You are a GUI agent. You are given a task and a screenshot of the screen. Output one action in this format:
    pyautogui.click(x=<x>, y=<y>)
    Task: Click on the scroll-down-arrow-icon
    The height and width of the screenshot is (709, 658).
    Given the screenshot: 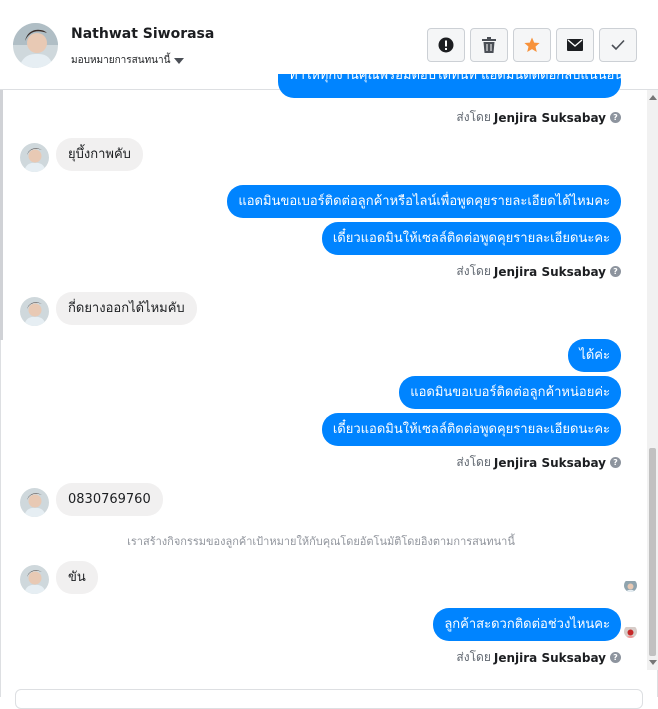 What is the action you would take?
    pyautogui.click(x=653, y=662)
    